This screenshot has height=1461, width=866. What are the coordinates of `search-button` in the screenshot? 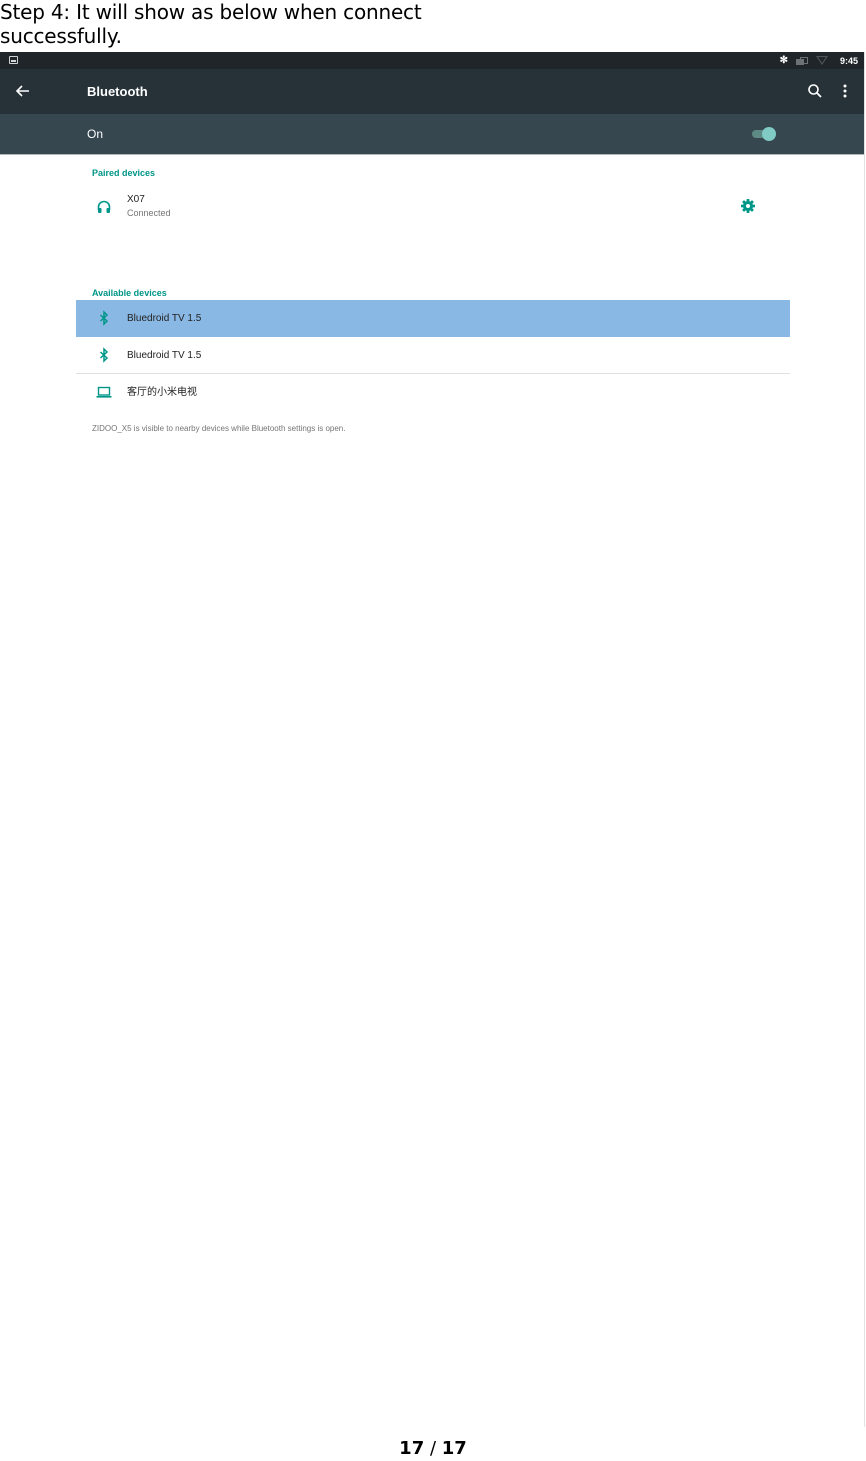 It's located at (815, 91).